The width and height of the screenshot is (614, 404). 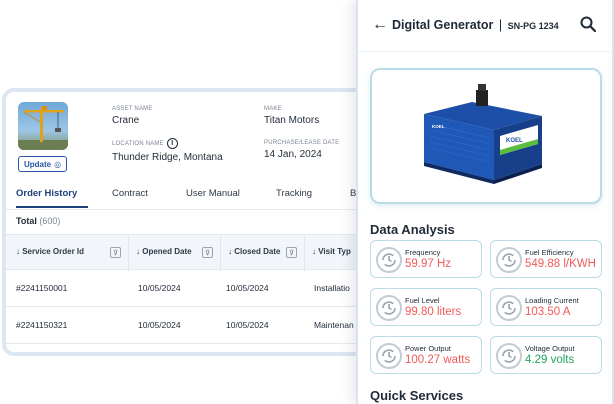 I want to click on cell-visit-type: Maintenan, so click(x=334, y=325).